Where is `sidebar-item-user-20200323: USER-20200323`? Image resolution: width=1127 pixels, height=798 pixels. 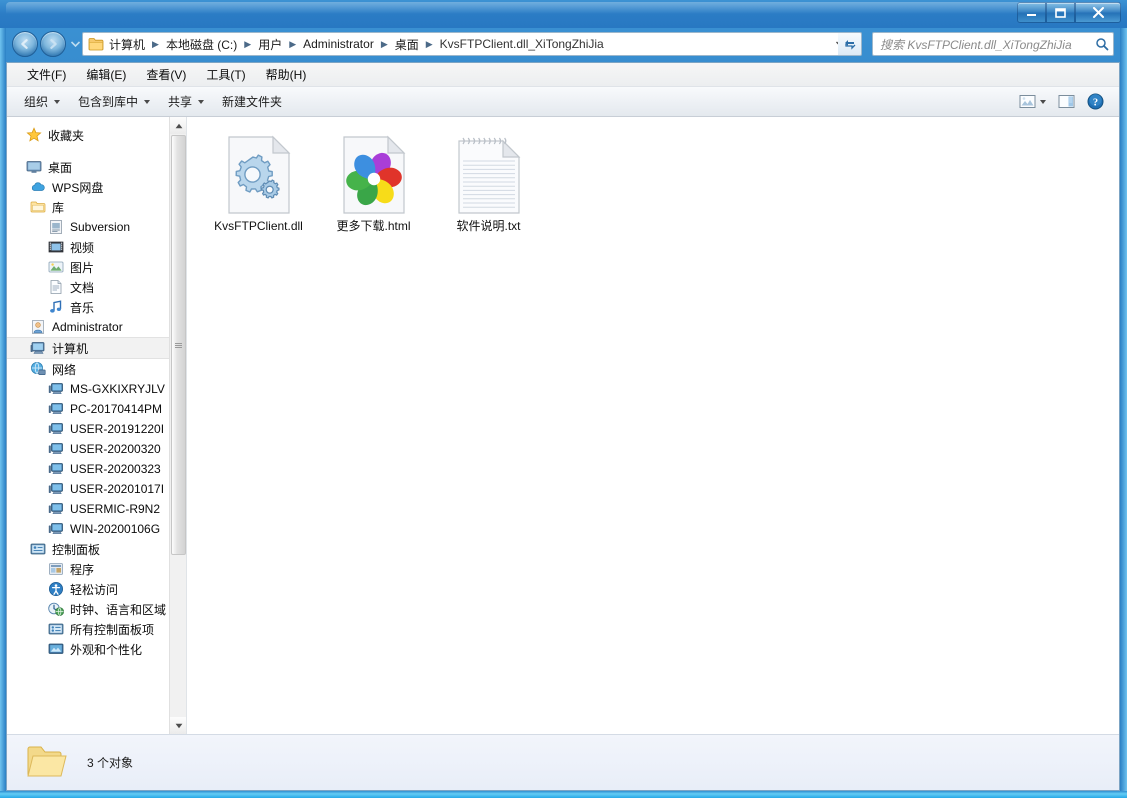
sidebar-item-user-20200323: USER-20200323 is located at coordinates (96, 469).